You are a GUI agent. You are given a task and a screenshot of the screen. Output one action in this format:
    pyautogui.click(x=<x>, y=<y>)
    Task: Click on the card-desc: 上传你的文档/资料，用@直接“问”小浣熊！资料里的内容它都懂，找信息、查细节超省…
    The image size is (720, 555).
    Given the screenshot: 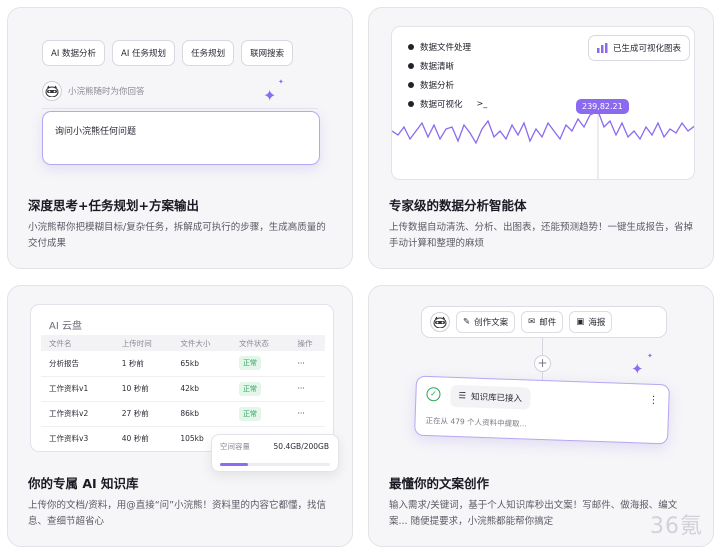 What is the action you would take?
    pyautogui.click(x=177, y=513)
    